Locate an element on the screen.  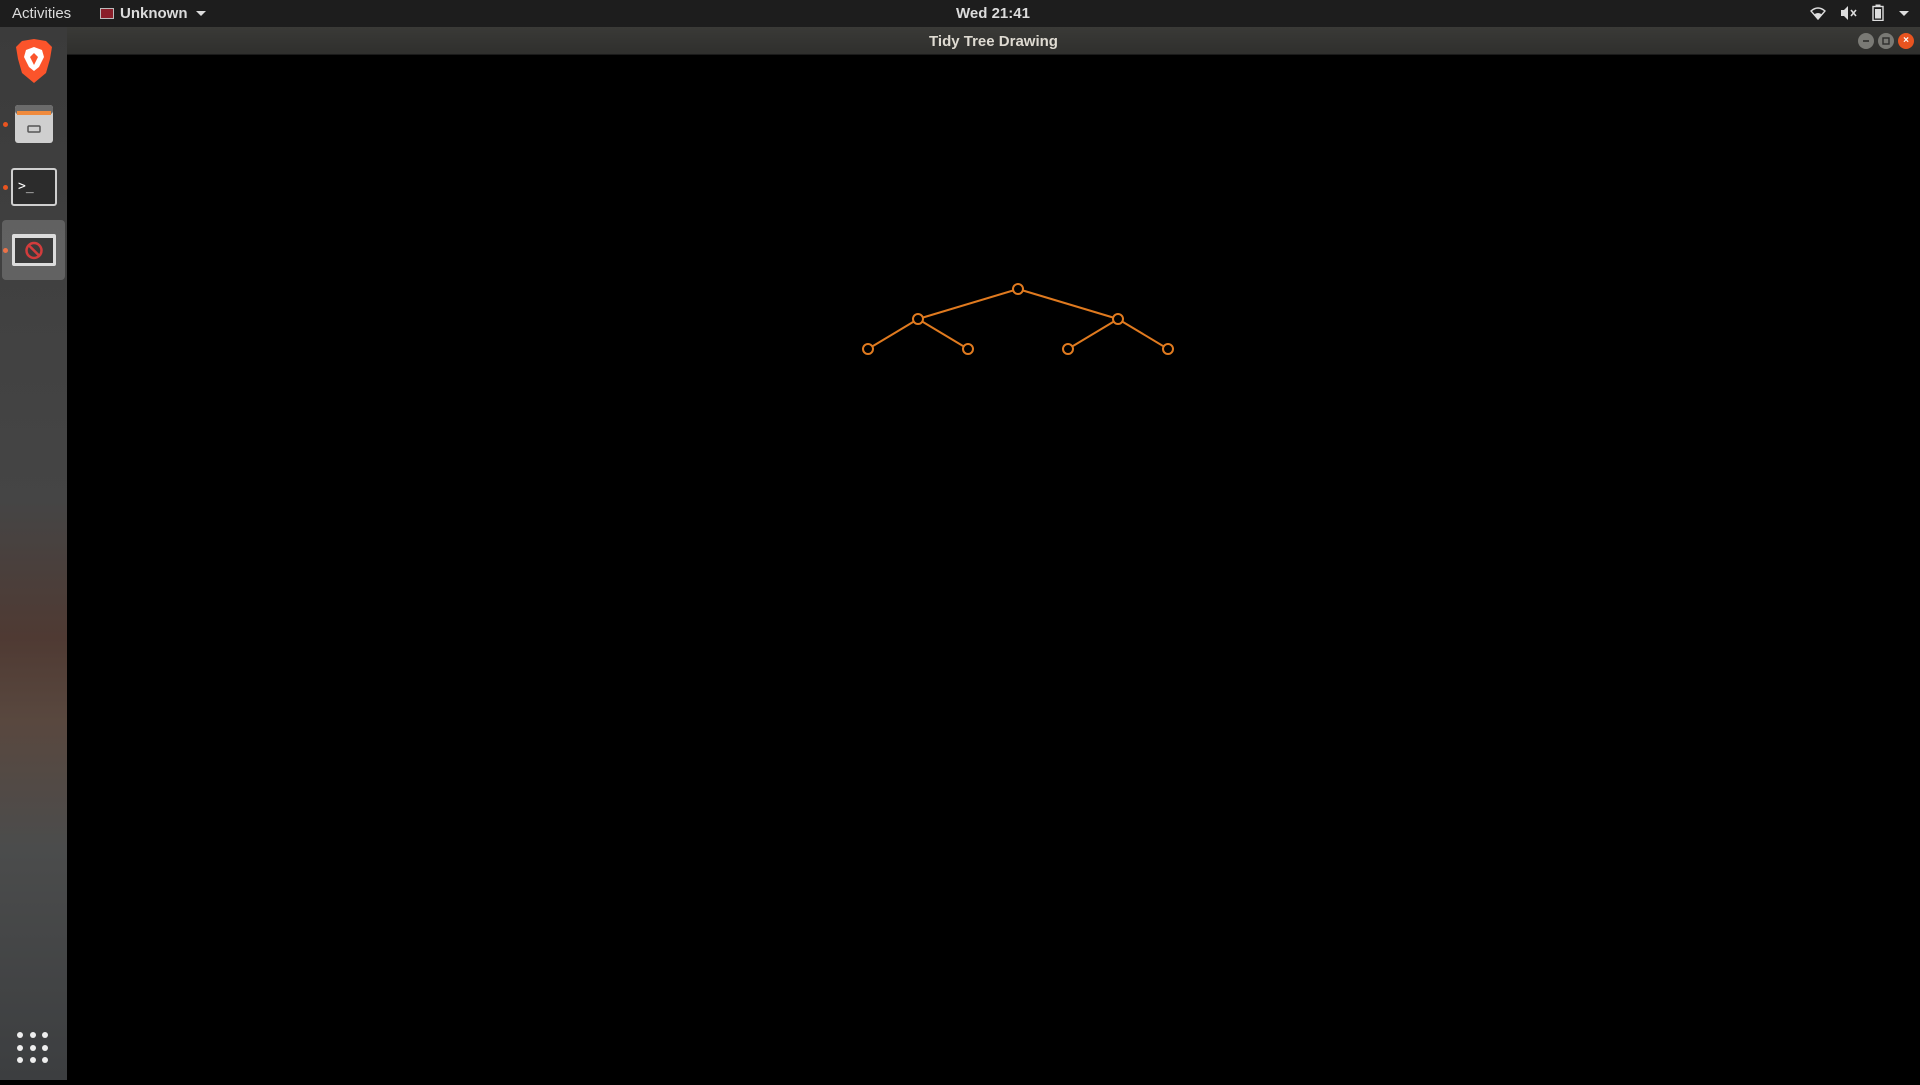
minimize-icon is located at coordinates (1866, 41).